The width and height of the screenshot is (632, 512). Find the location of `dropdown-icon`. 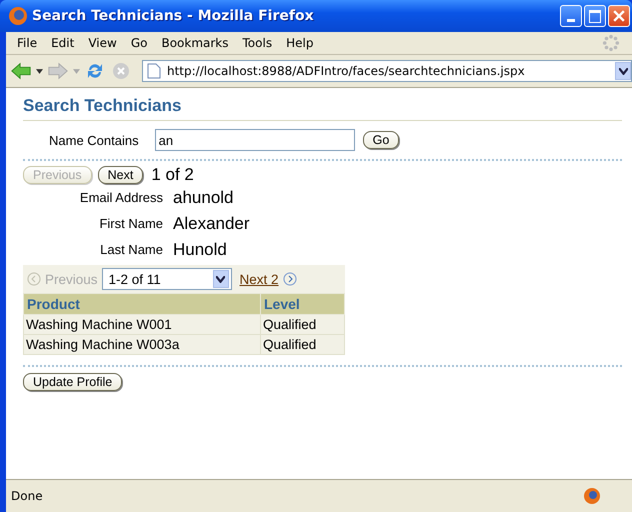

dropdown-icon is located at coordinates (39, 71).